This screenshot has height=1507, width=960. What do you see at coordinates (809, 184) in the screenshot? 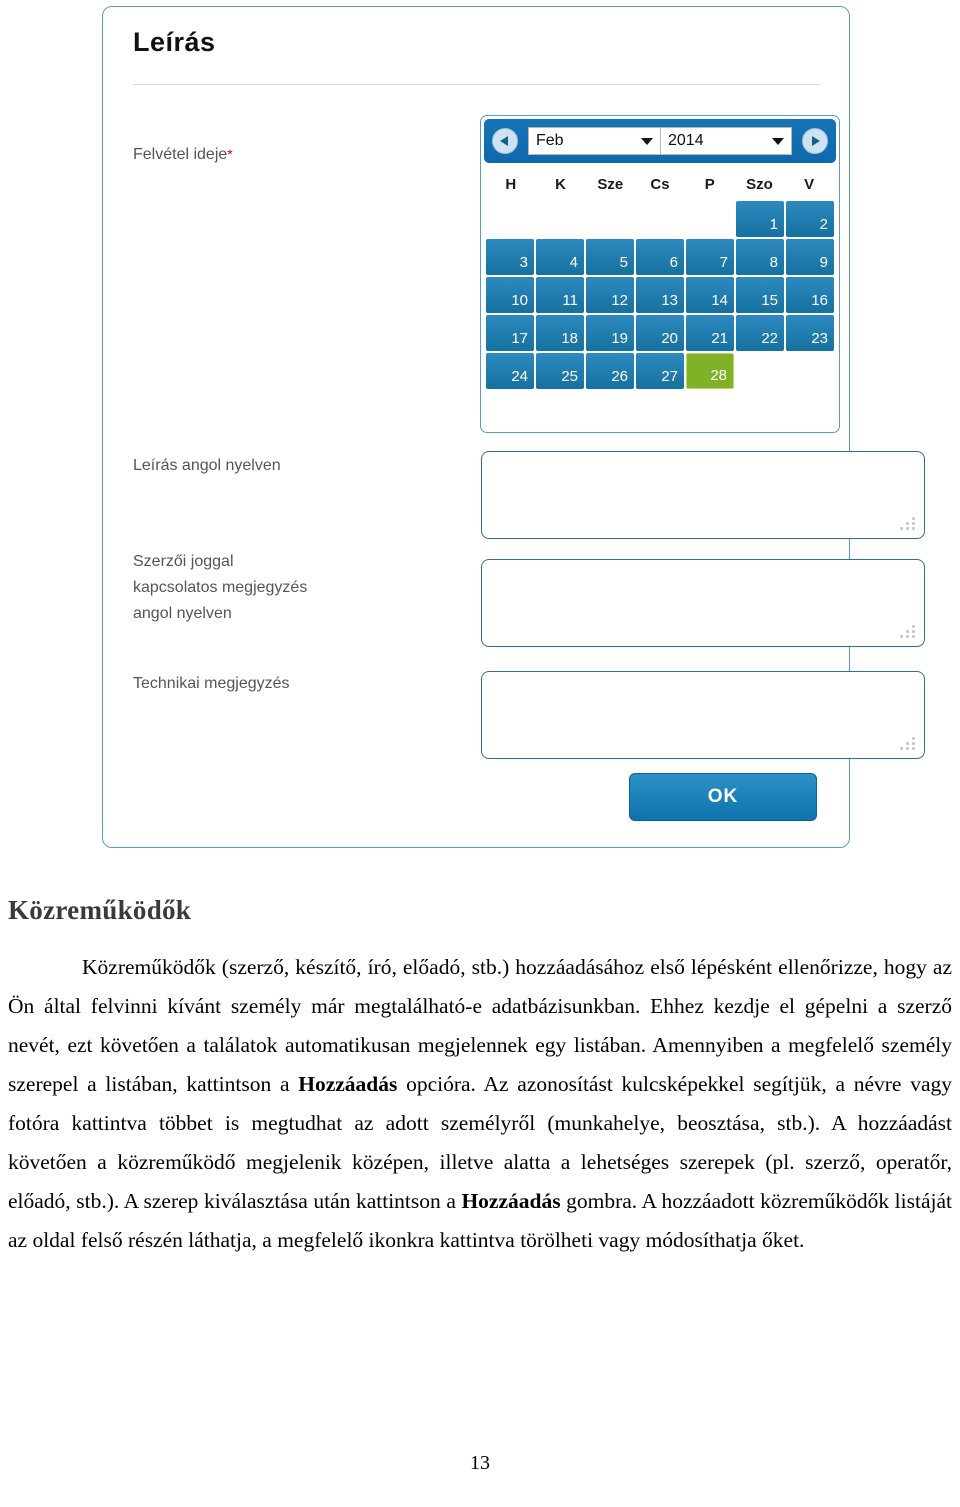
I see `dow-6: V` at bounding box center [809, 184].